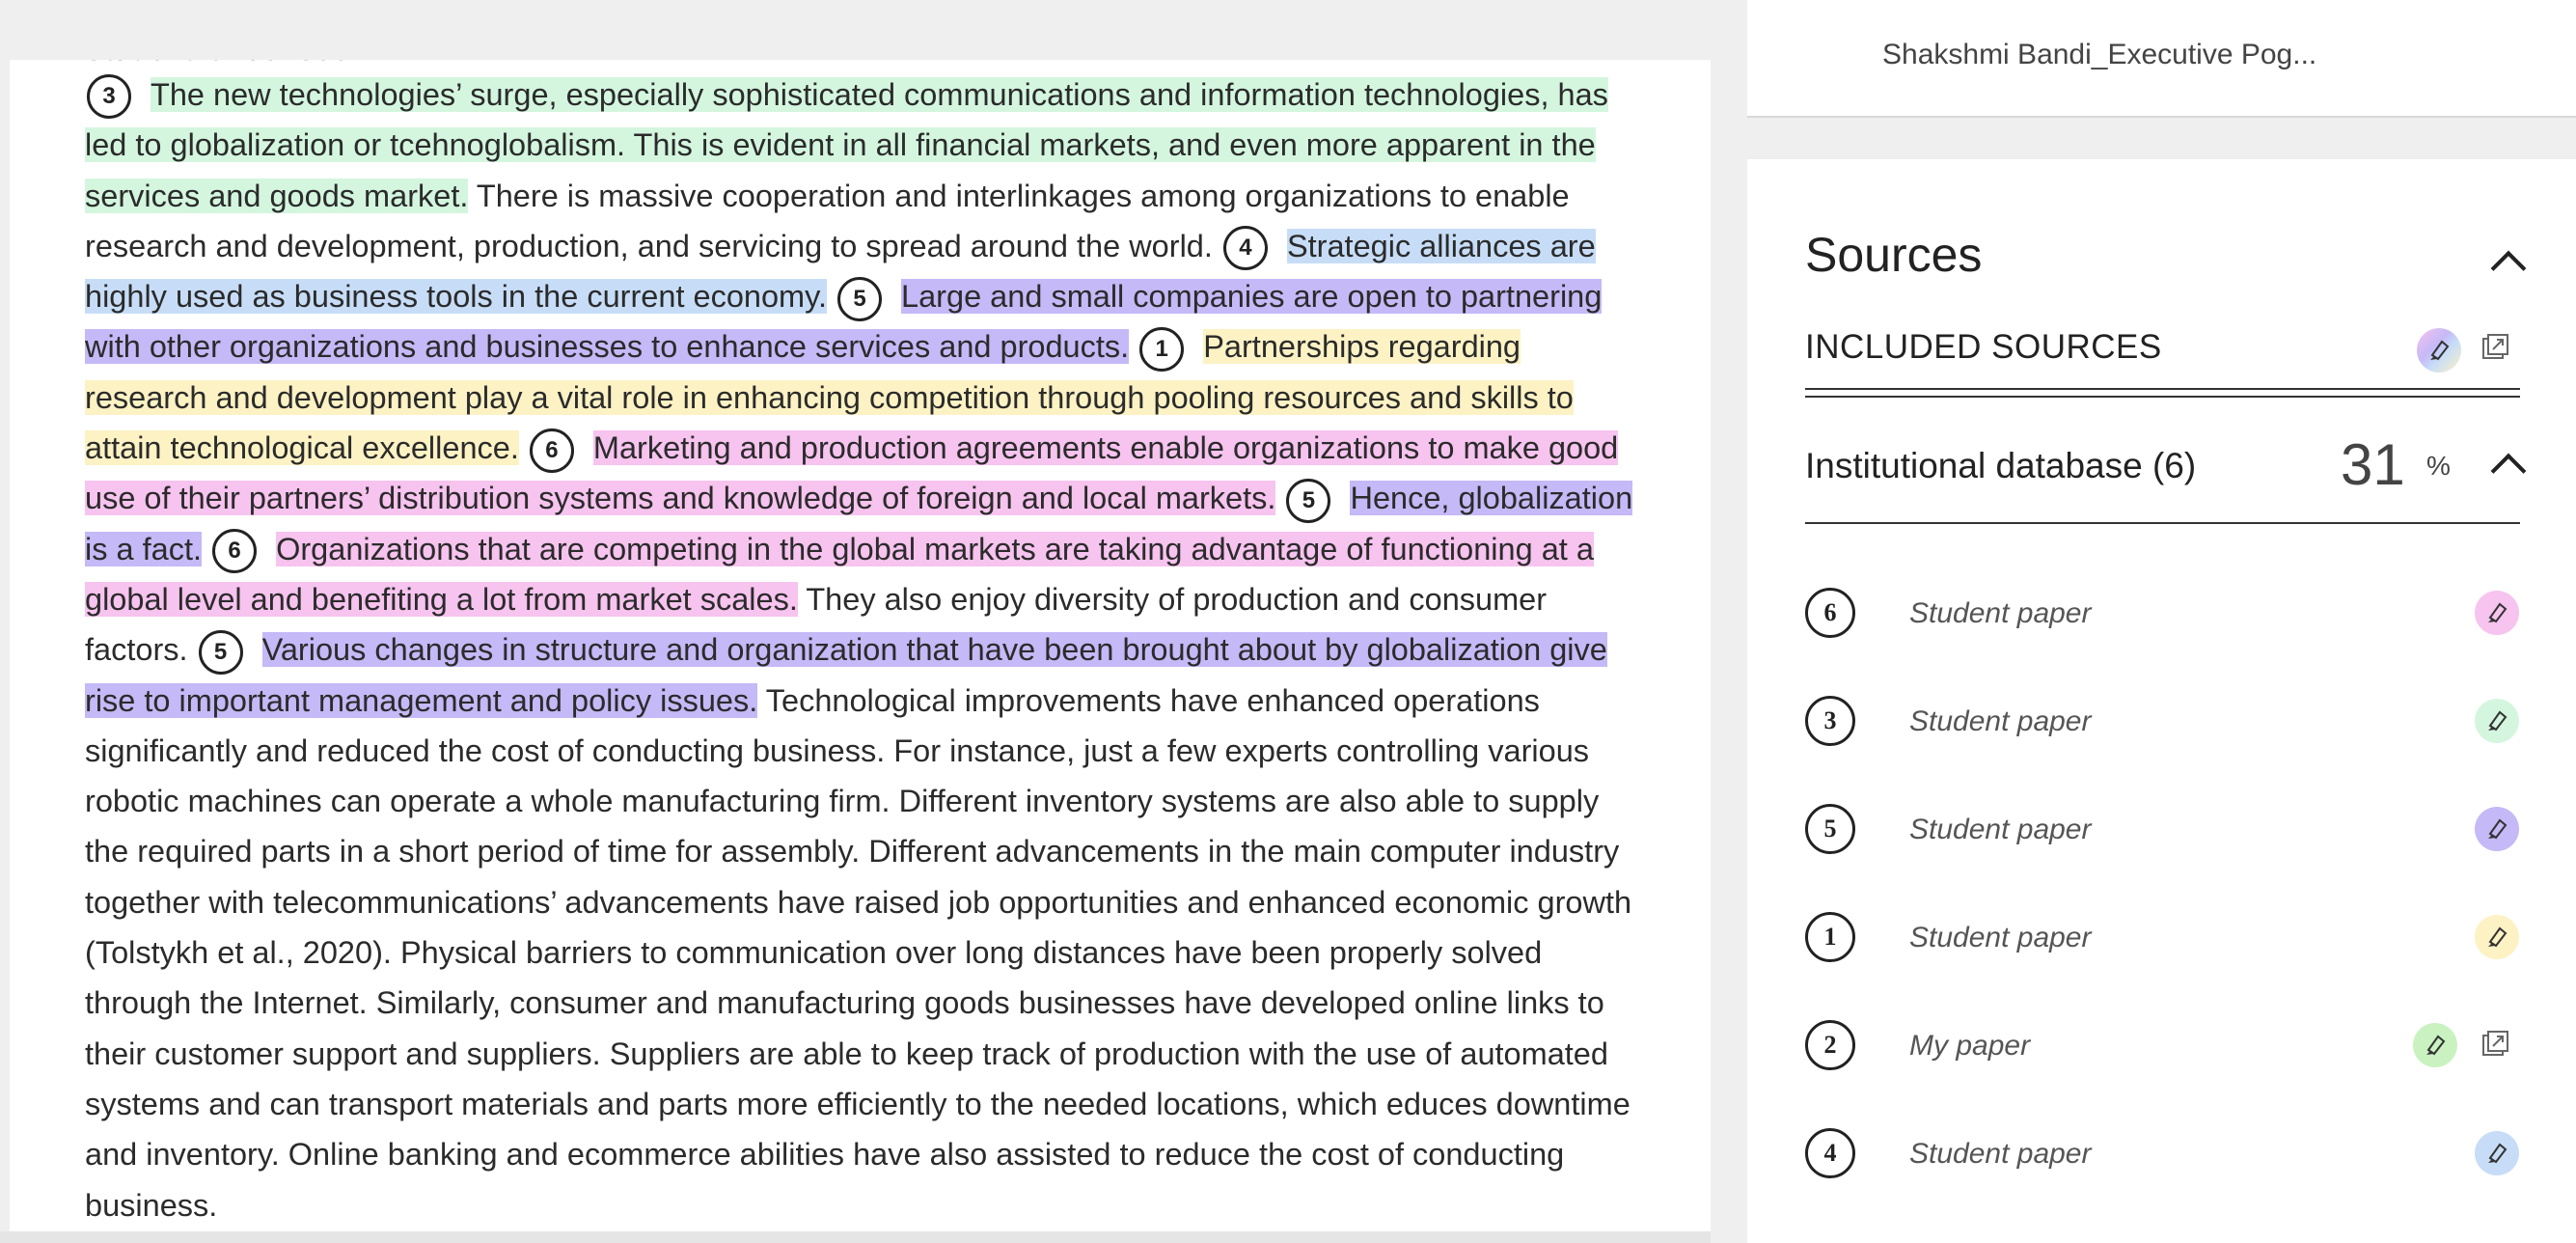  I want to click on sources-title: Sources, so click(1894, 255).